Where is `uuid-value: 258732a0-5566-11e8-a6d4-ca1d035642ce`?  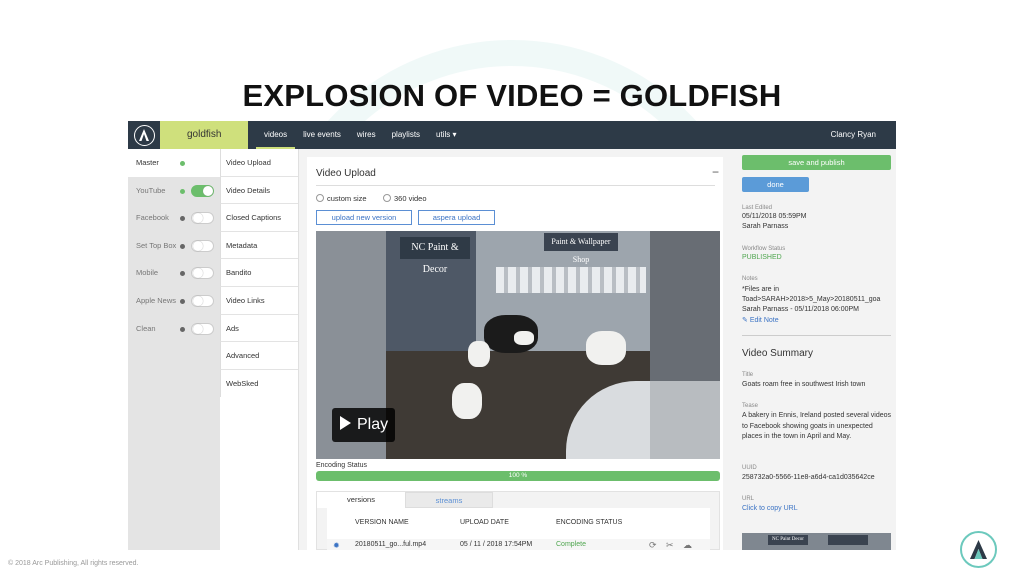
uuid-value: 258732a0-5566-11e8-a6d4-ca1d035642ce is located at coordinates (808, 477).